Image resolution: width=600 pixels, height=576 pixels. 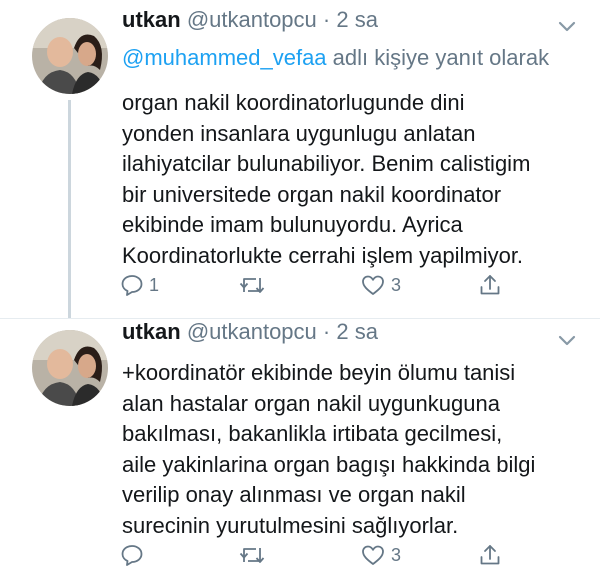 I want to click on thread-line, so click(x=69, y=209).